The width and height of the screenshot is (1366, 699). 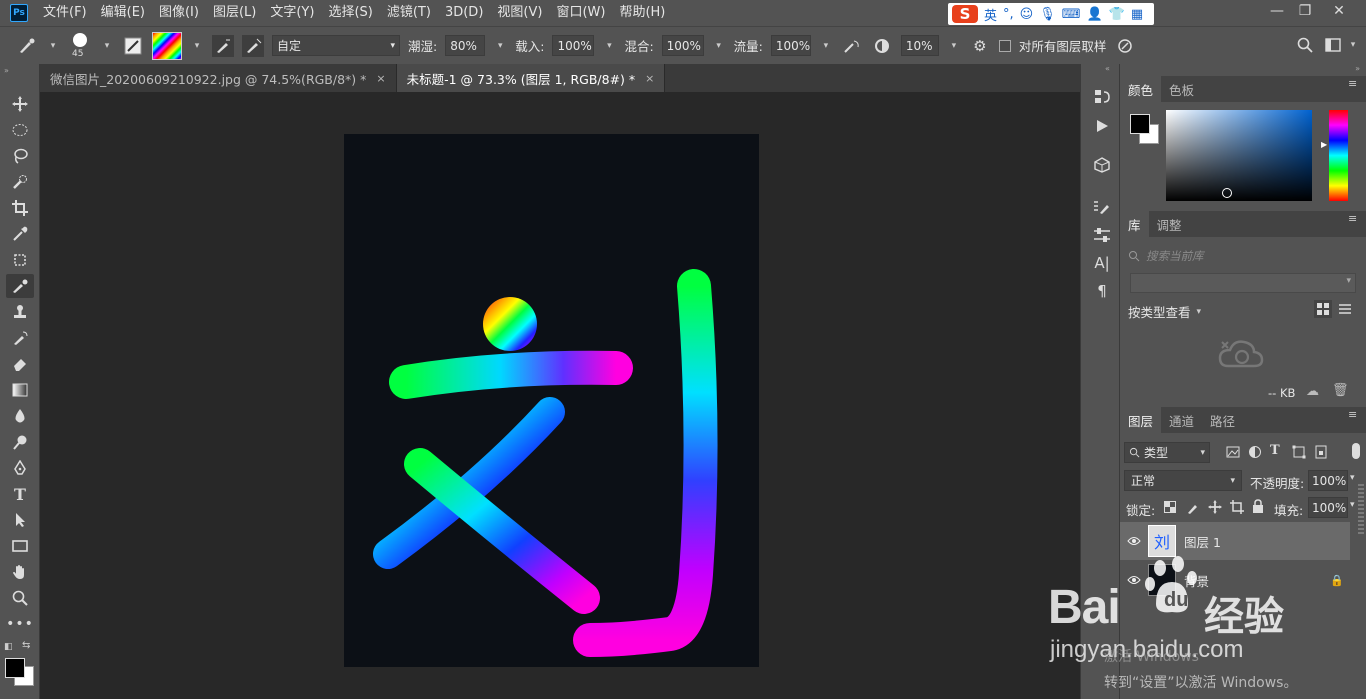 I want to click on airbrush-icon, so click(x=852, y=46).